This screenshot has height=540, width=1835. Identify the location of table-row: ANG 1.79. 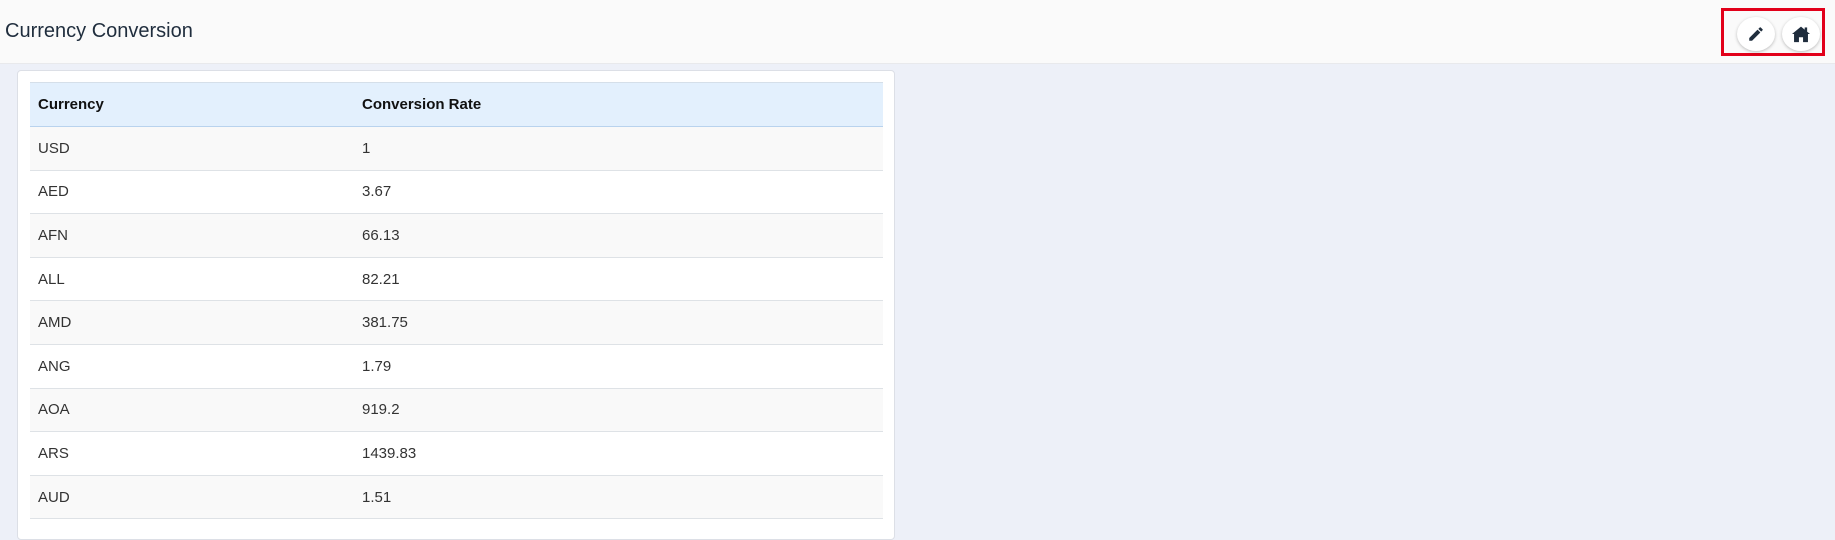
(456, 366).